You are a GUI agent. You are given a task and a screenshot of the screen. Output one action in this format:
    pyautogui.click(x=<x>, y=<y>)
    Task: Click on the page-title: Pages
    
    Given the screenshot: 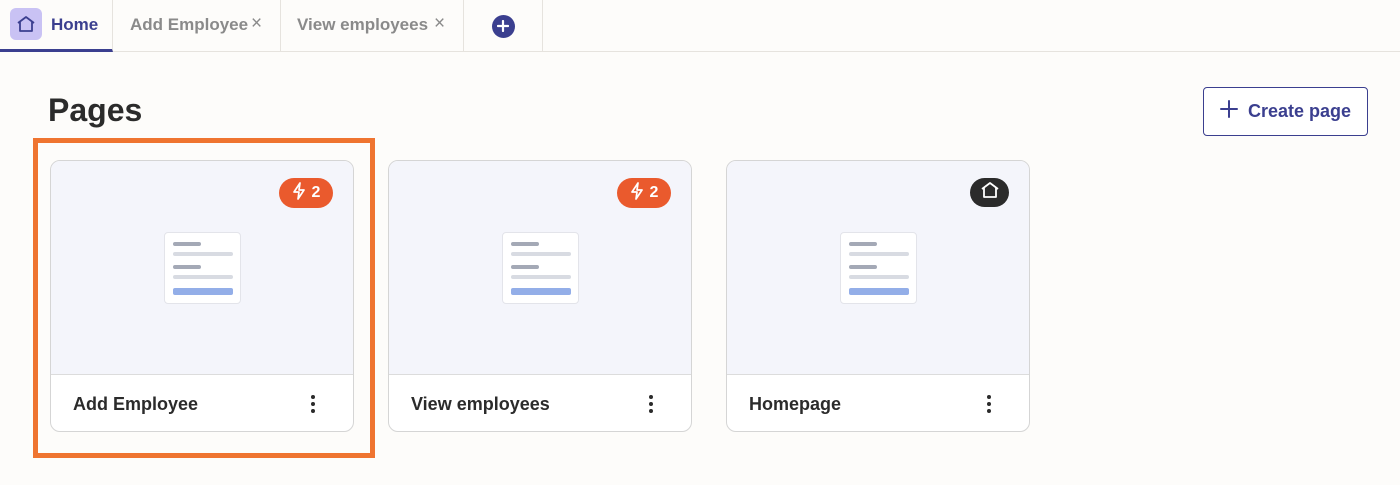 What is the action you would take?
    pyautogui.click(x=95, y=110)
    